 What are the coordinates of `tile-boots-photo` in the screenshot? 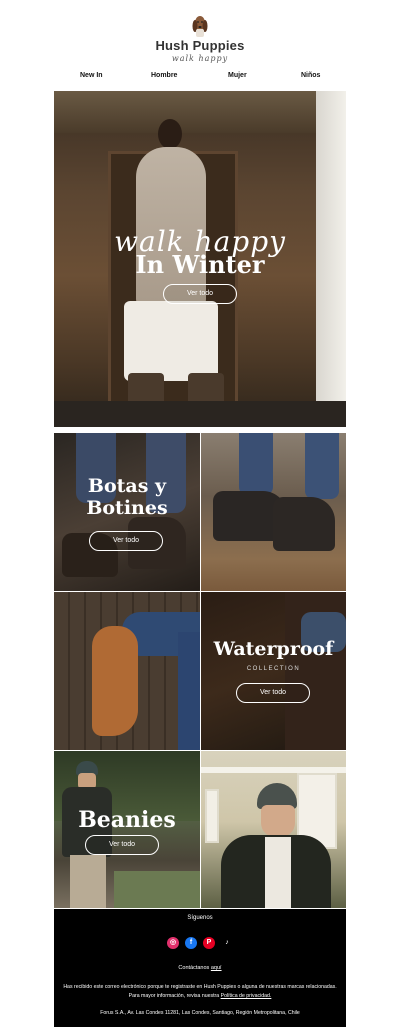 It's located at (273, 512).